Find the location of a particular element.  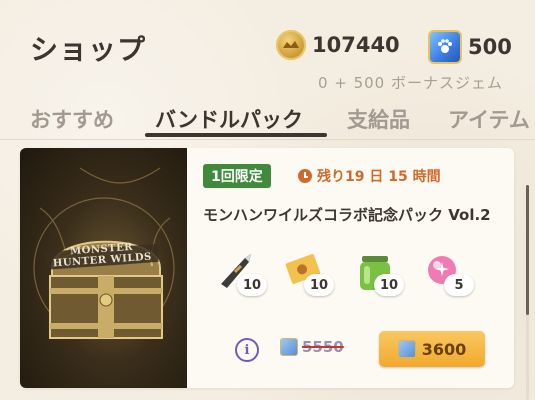

clock-icon is located at coordinates (305, 176).